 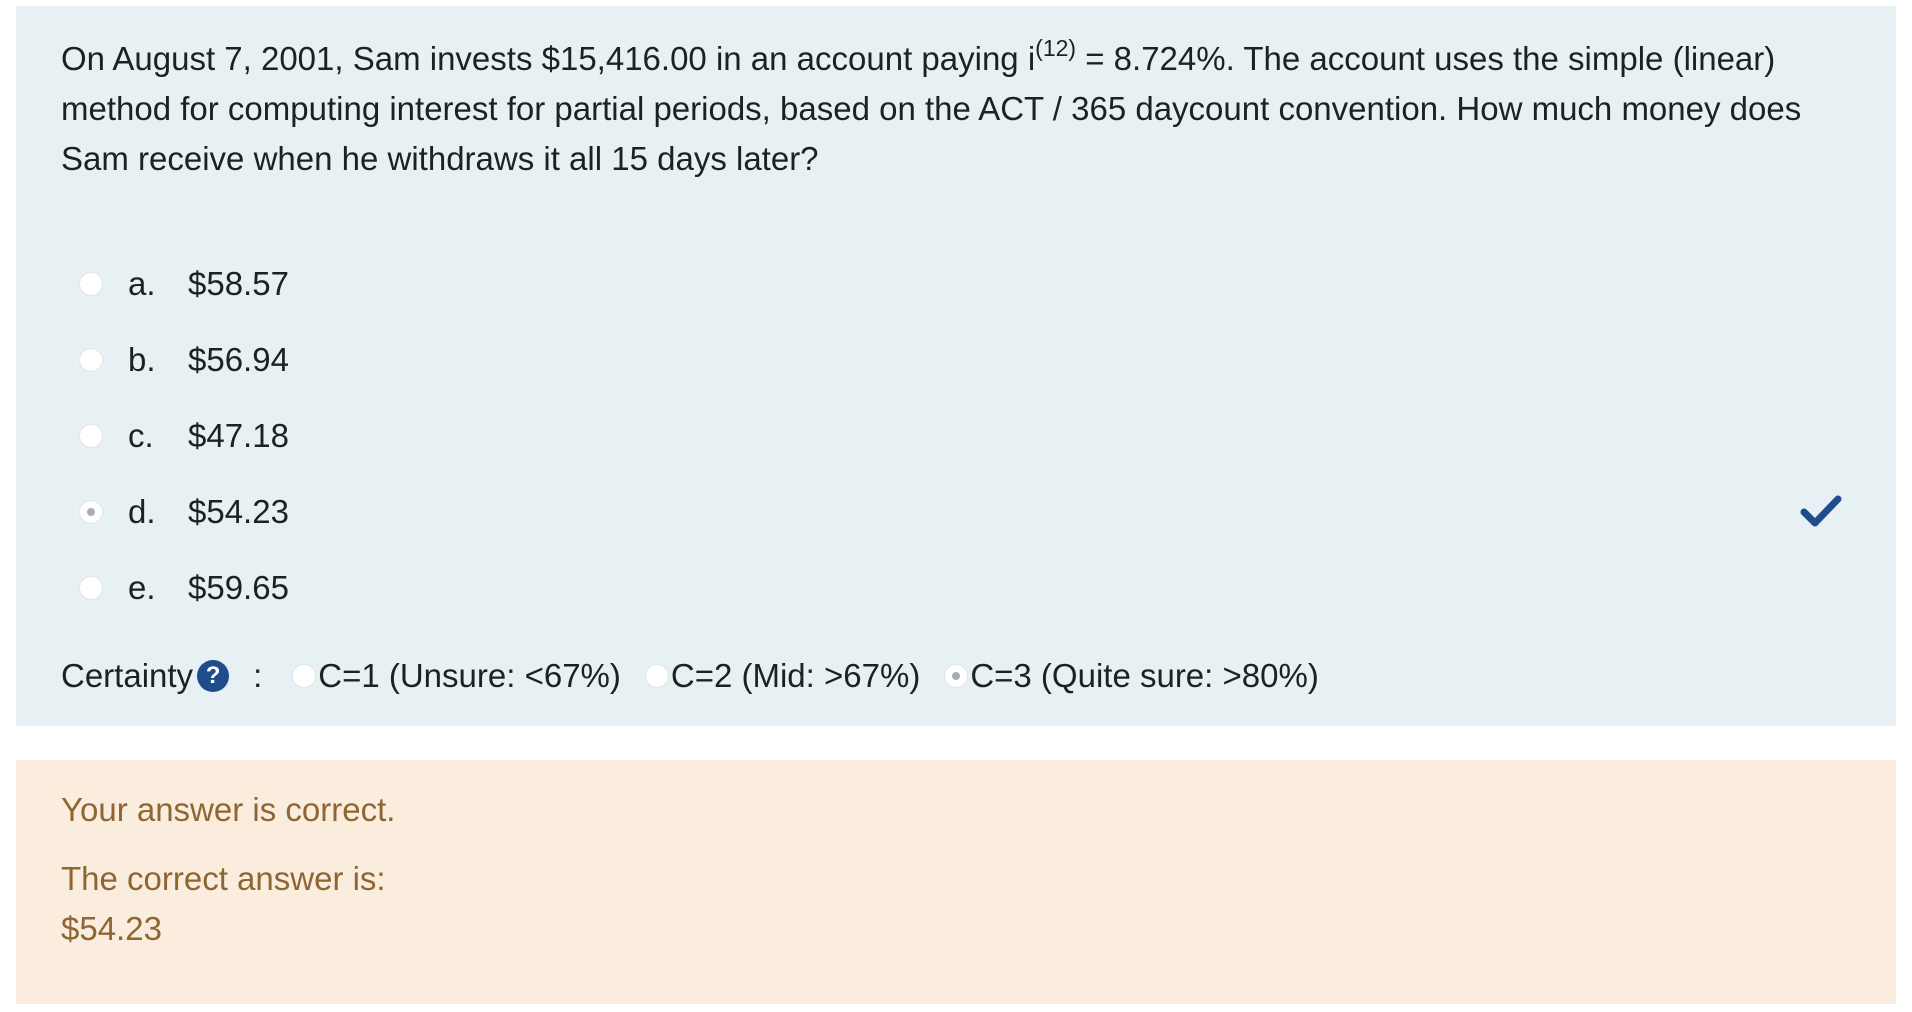 What do you see at coordinates (127, 675) in the screenshot?
I see `certainty-label: Certainty` at bounding box center [127, 675].